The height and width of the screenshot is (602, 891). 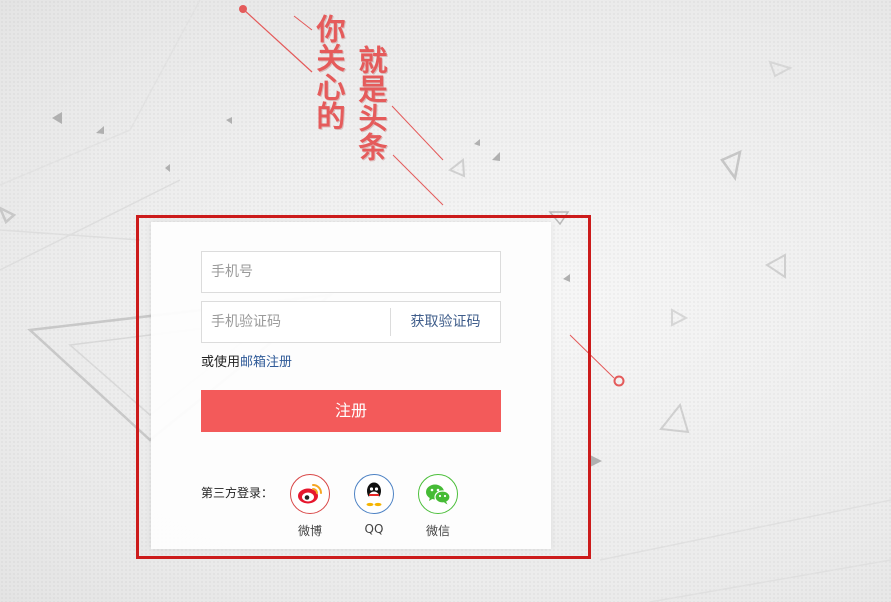 What do you see at coordinates (221, 362) in the screenshot?
I see `alt-register-prefix: 或使用` at bounding box center [221, 362].